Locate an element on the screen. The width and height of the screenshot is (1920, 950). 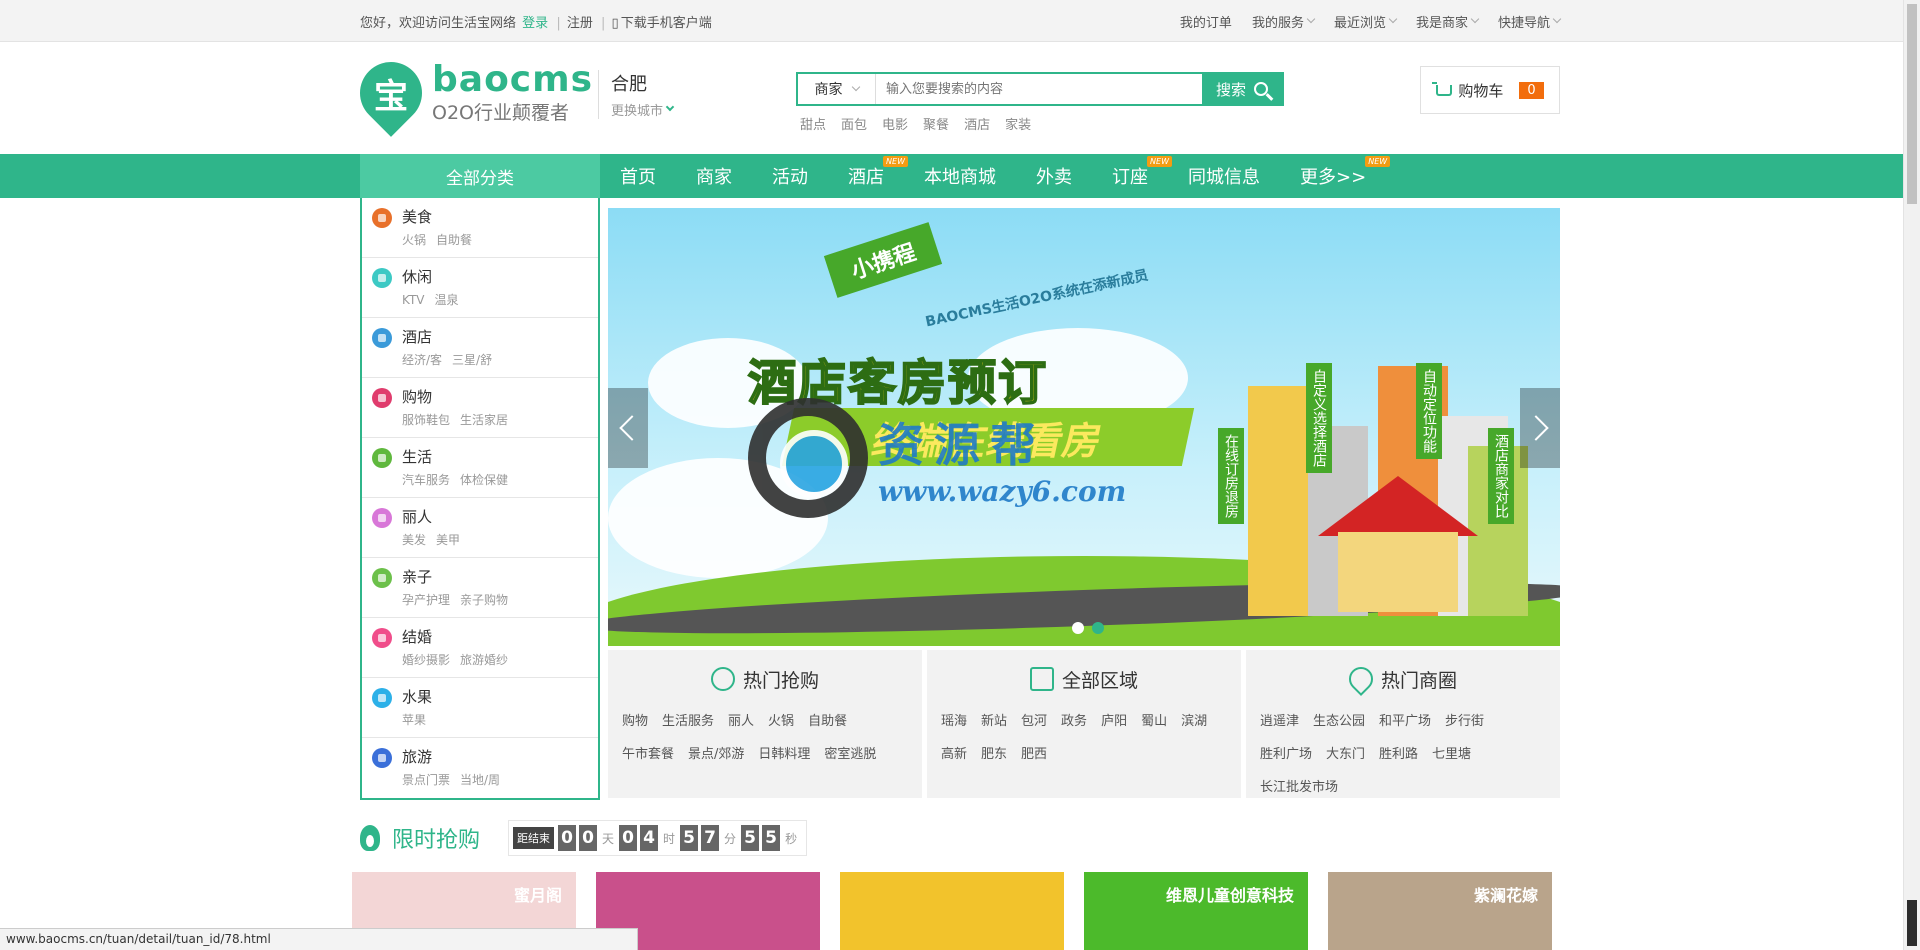
category-sub-link: 亲子购物 is located at coordinates (484, 600).